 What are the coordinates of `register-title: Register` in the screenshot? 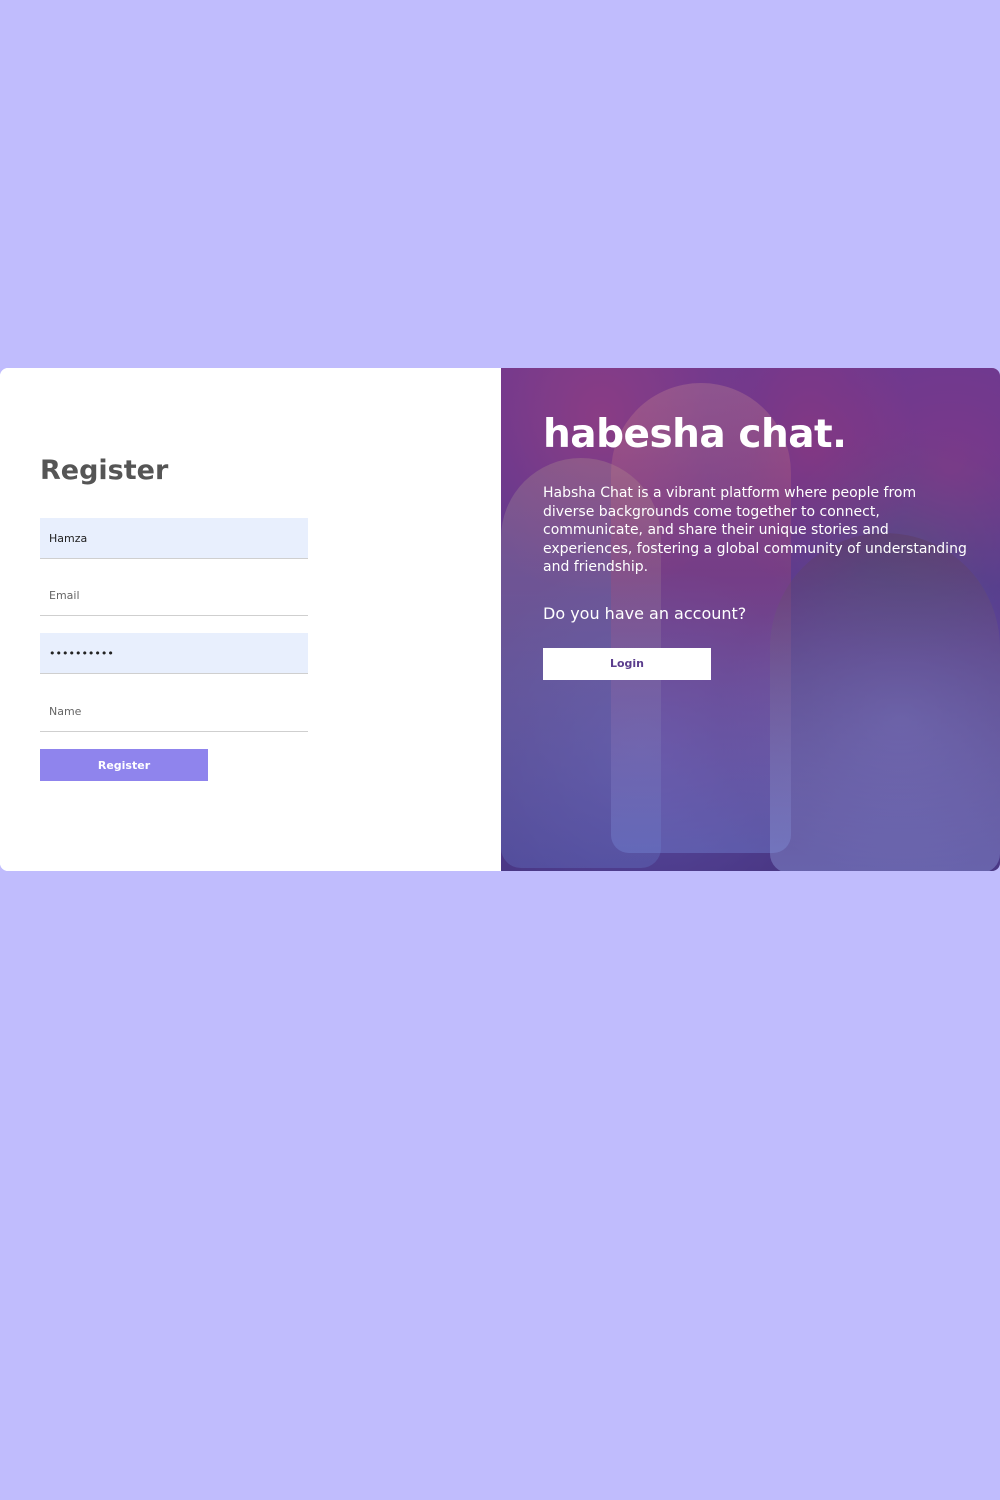 It's located at (104, 470).